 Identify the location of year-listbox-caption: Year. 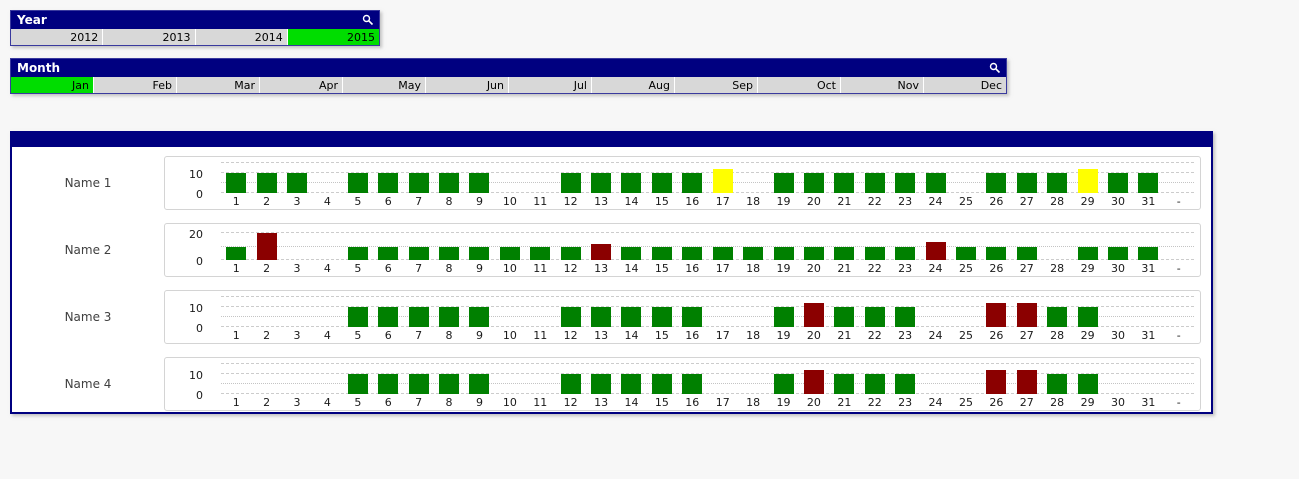
(195, 20).